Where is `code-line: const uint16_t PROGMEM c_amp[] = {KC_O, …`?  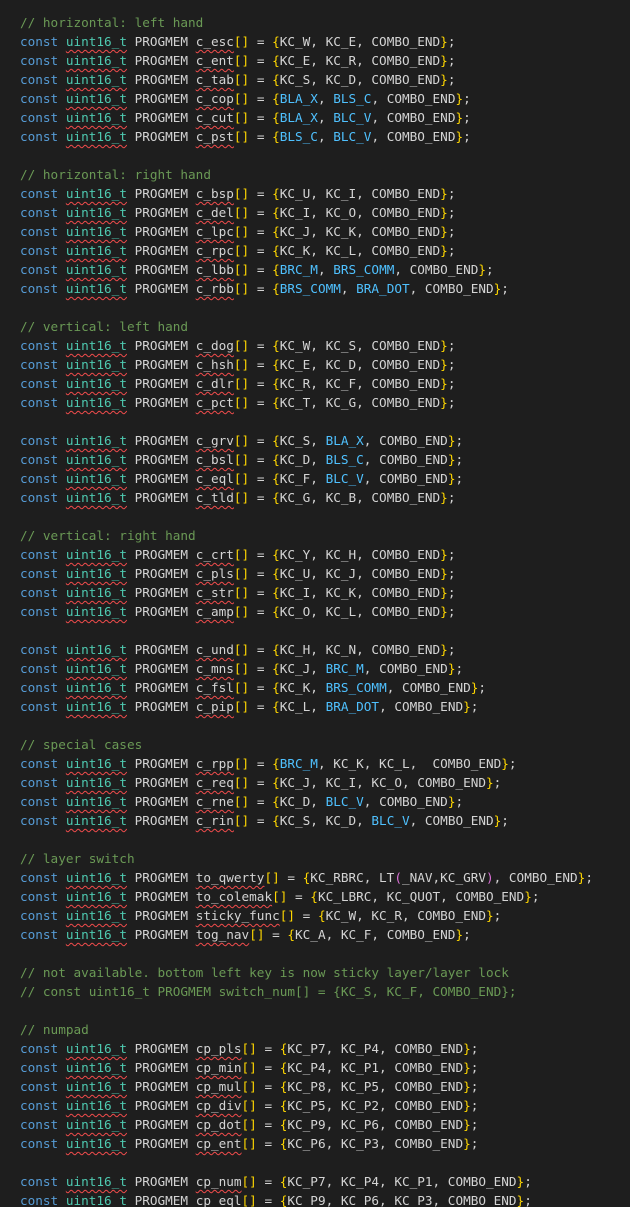 code-line: const uint16_t PROGMEM c_amp[] = {KC_O, … is located at coordinates (237, 611).